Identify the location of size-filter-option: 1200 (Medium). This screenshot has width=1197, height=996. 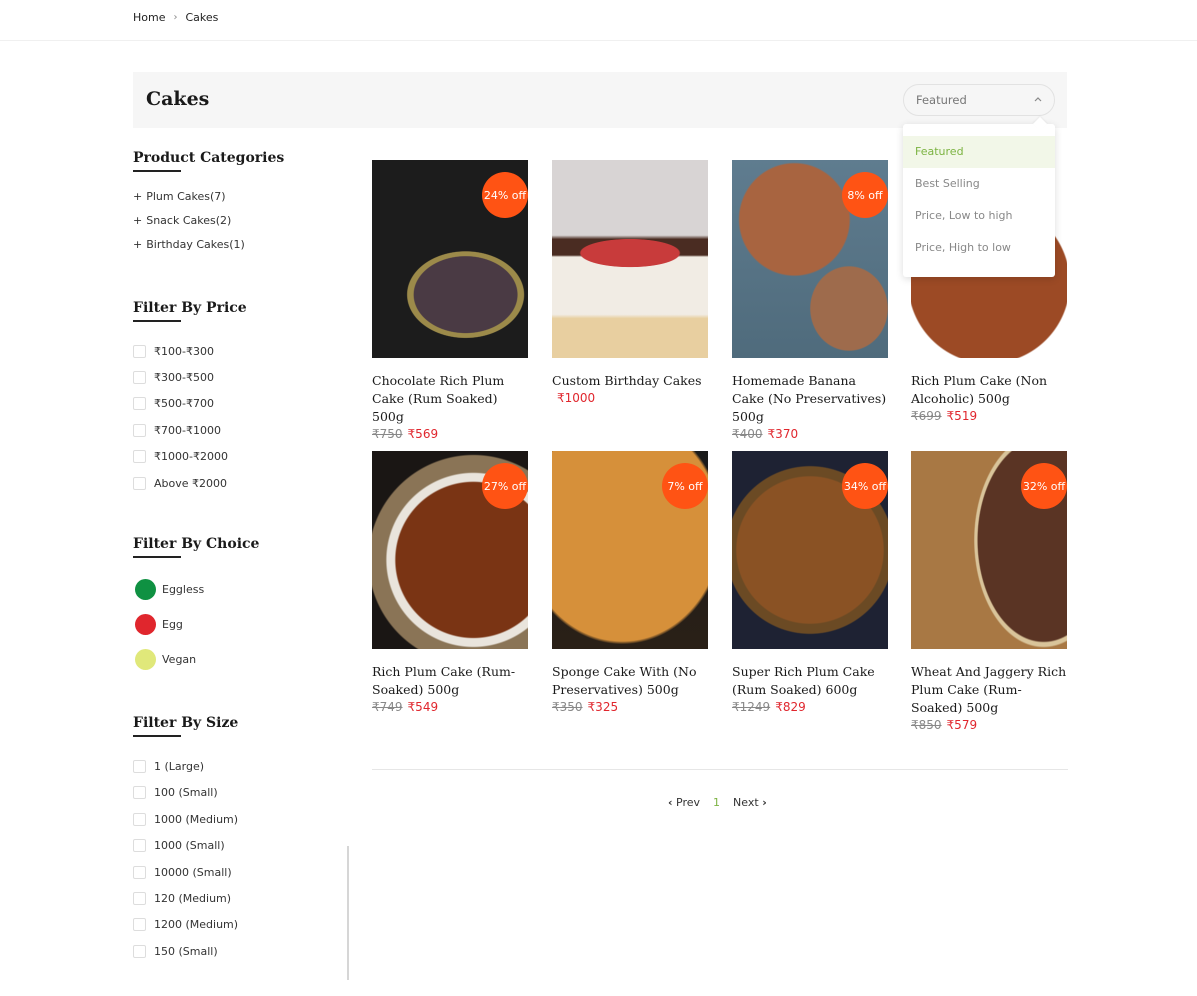
(240, 925).